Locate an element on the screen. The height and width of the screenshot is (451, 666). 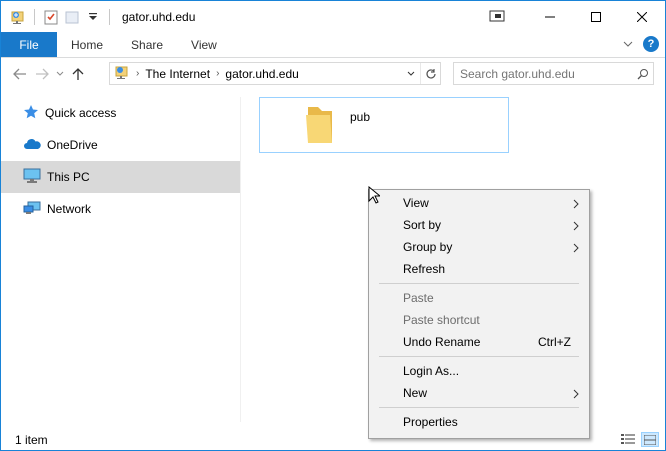
search-icon is located at coordinates (643, 74).